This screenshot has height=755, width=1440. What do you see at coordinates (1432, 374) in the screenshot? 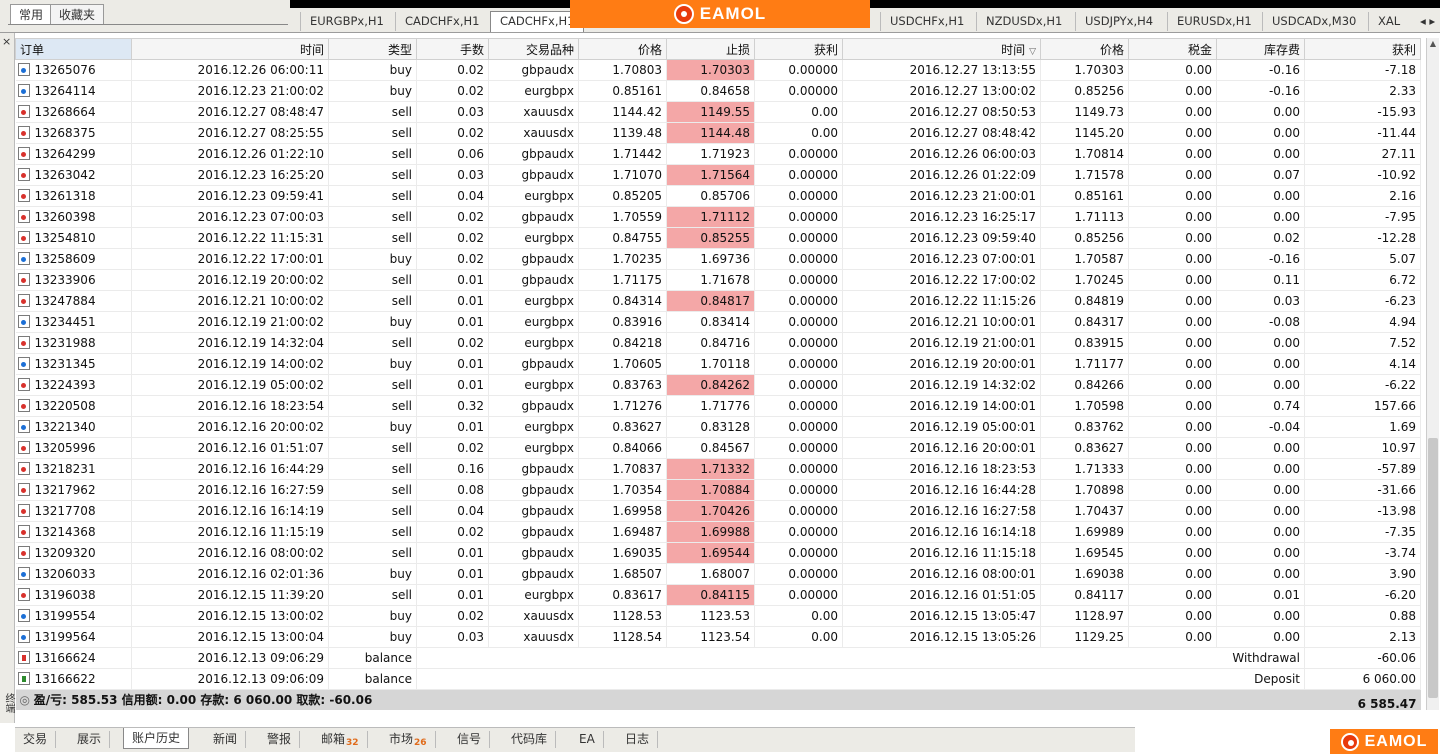
I see `vertical-scrollbar: ▲` at bounding box center [1432, 374].